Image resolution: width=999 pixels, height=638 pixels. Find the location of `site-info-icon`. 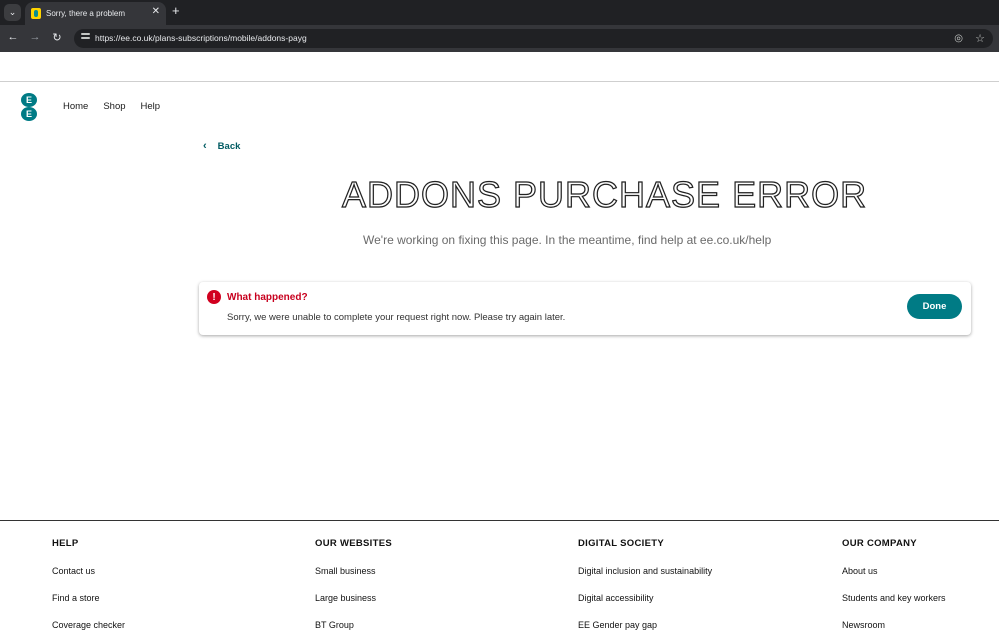

site-info-icon is located at coordinates (85, 37).